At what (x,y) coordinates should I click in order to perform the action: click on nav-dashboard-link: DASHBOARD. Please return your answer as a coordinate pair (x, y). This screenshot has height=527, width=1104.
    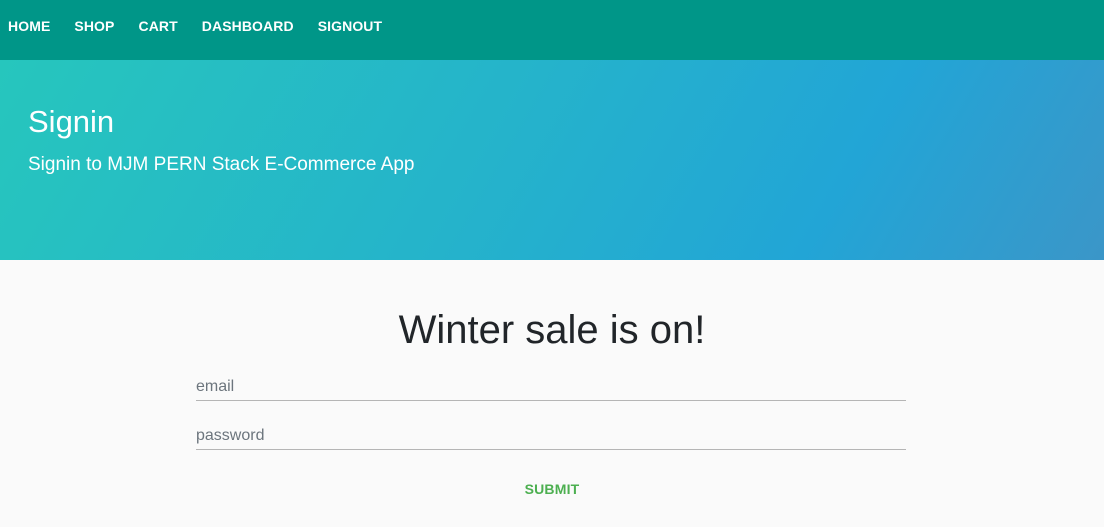
    Looking at the image, I should click on (248, 26).